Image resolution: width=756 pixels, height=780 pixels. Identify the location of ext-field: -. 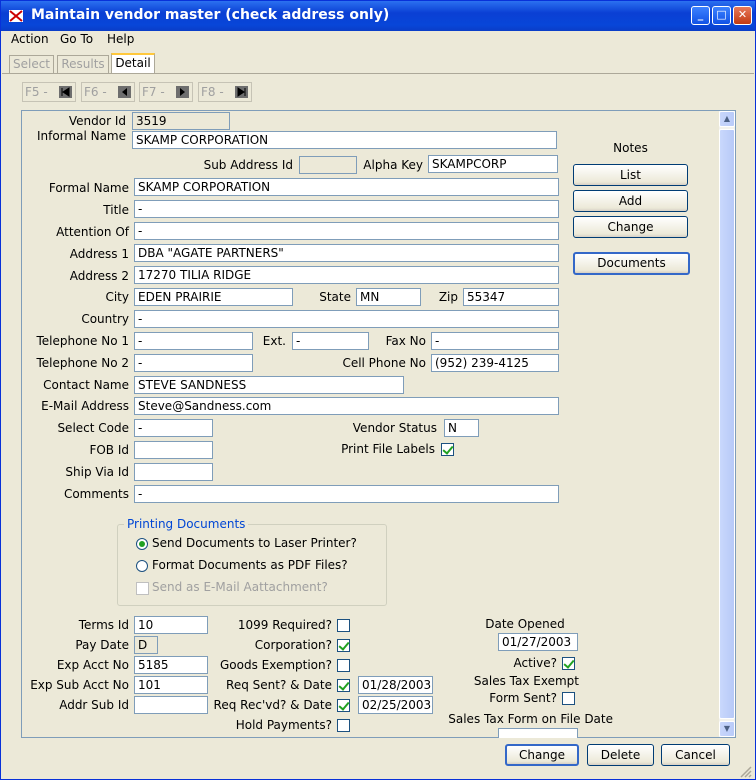
(330, 341).